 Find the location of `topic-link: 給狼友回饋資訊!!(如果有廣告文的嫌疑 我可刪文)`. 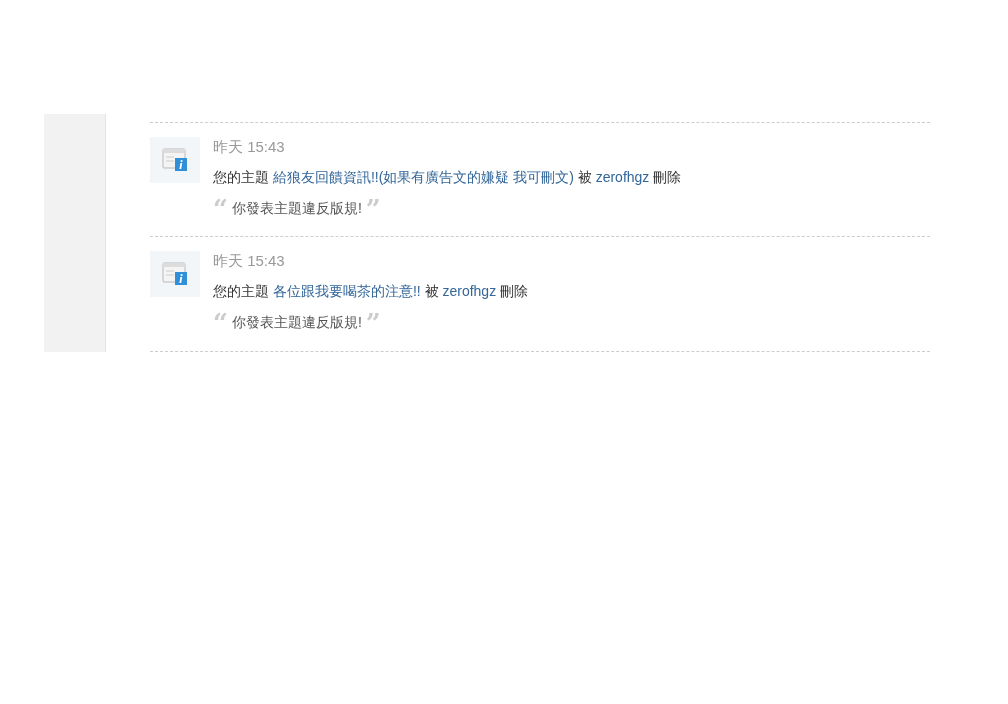

topic-link: 給狼友回饋資訊!!(如果有廣告文的嫌疑 我可刪文) is located at coordinates (423, 177).